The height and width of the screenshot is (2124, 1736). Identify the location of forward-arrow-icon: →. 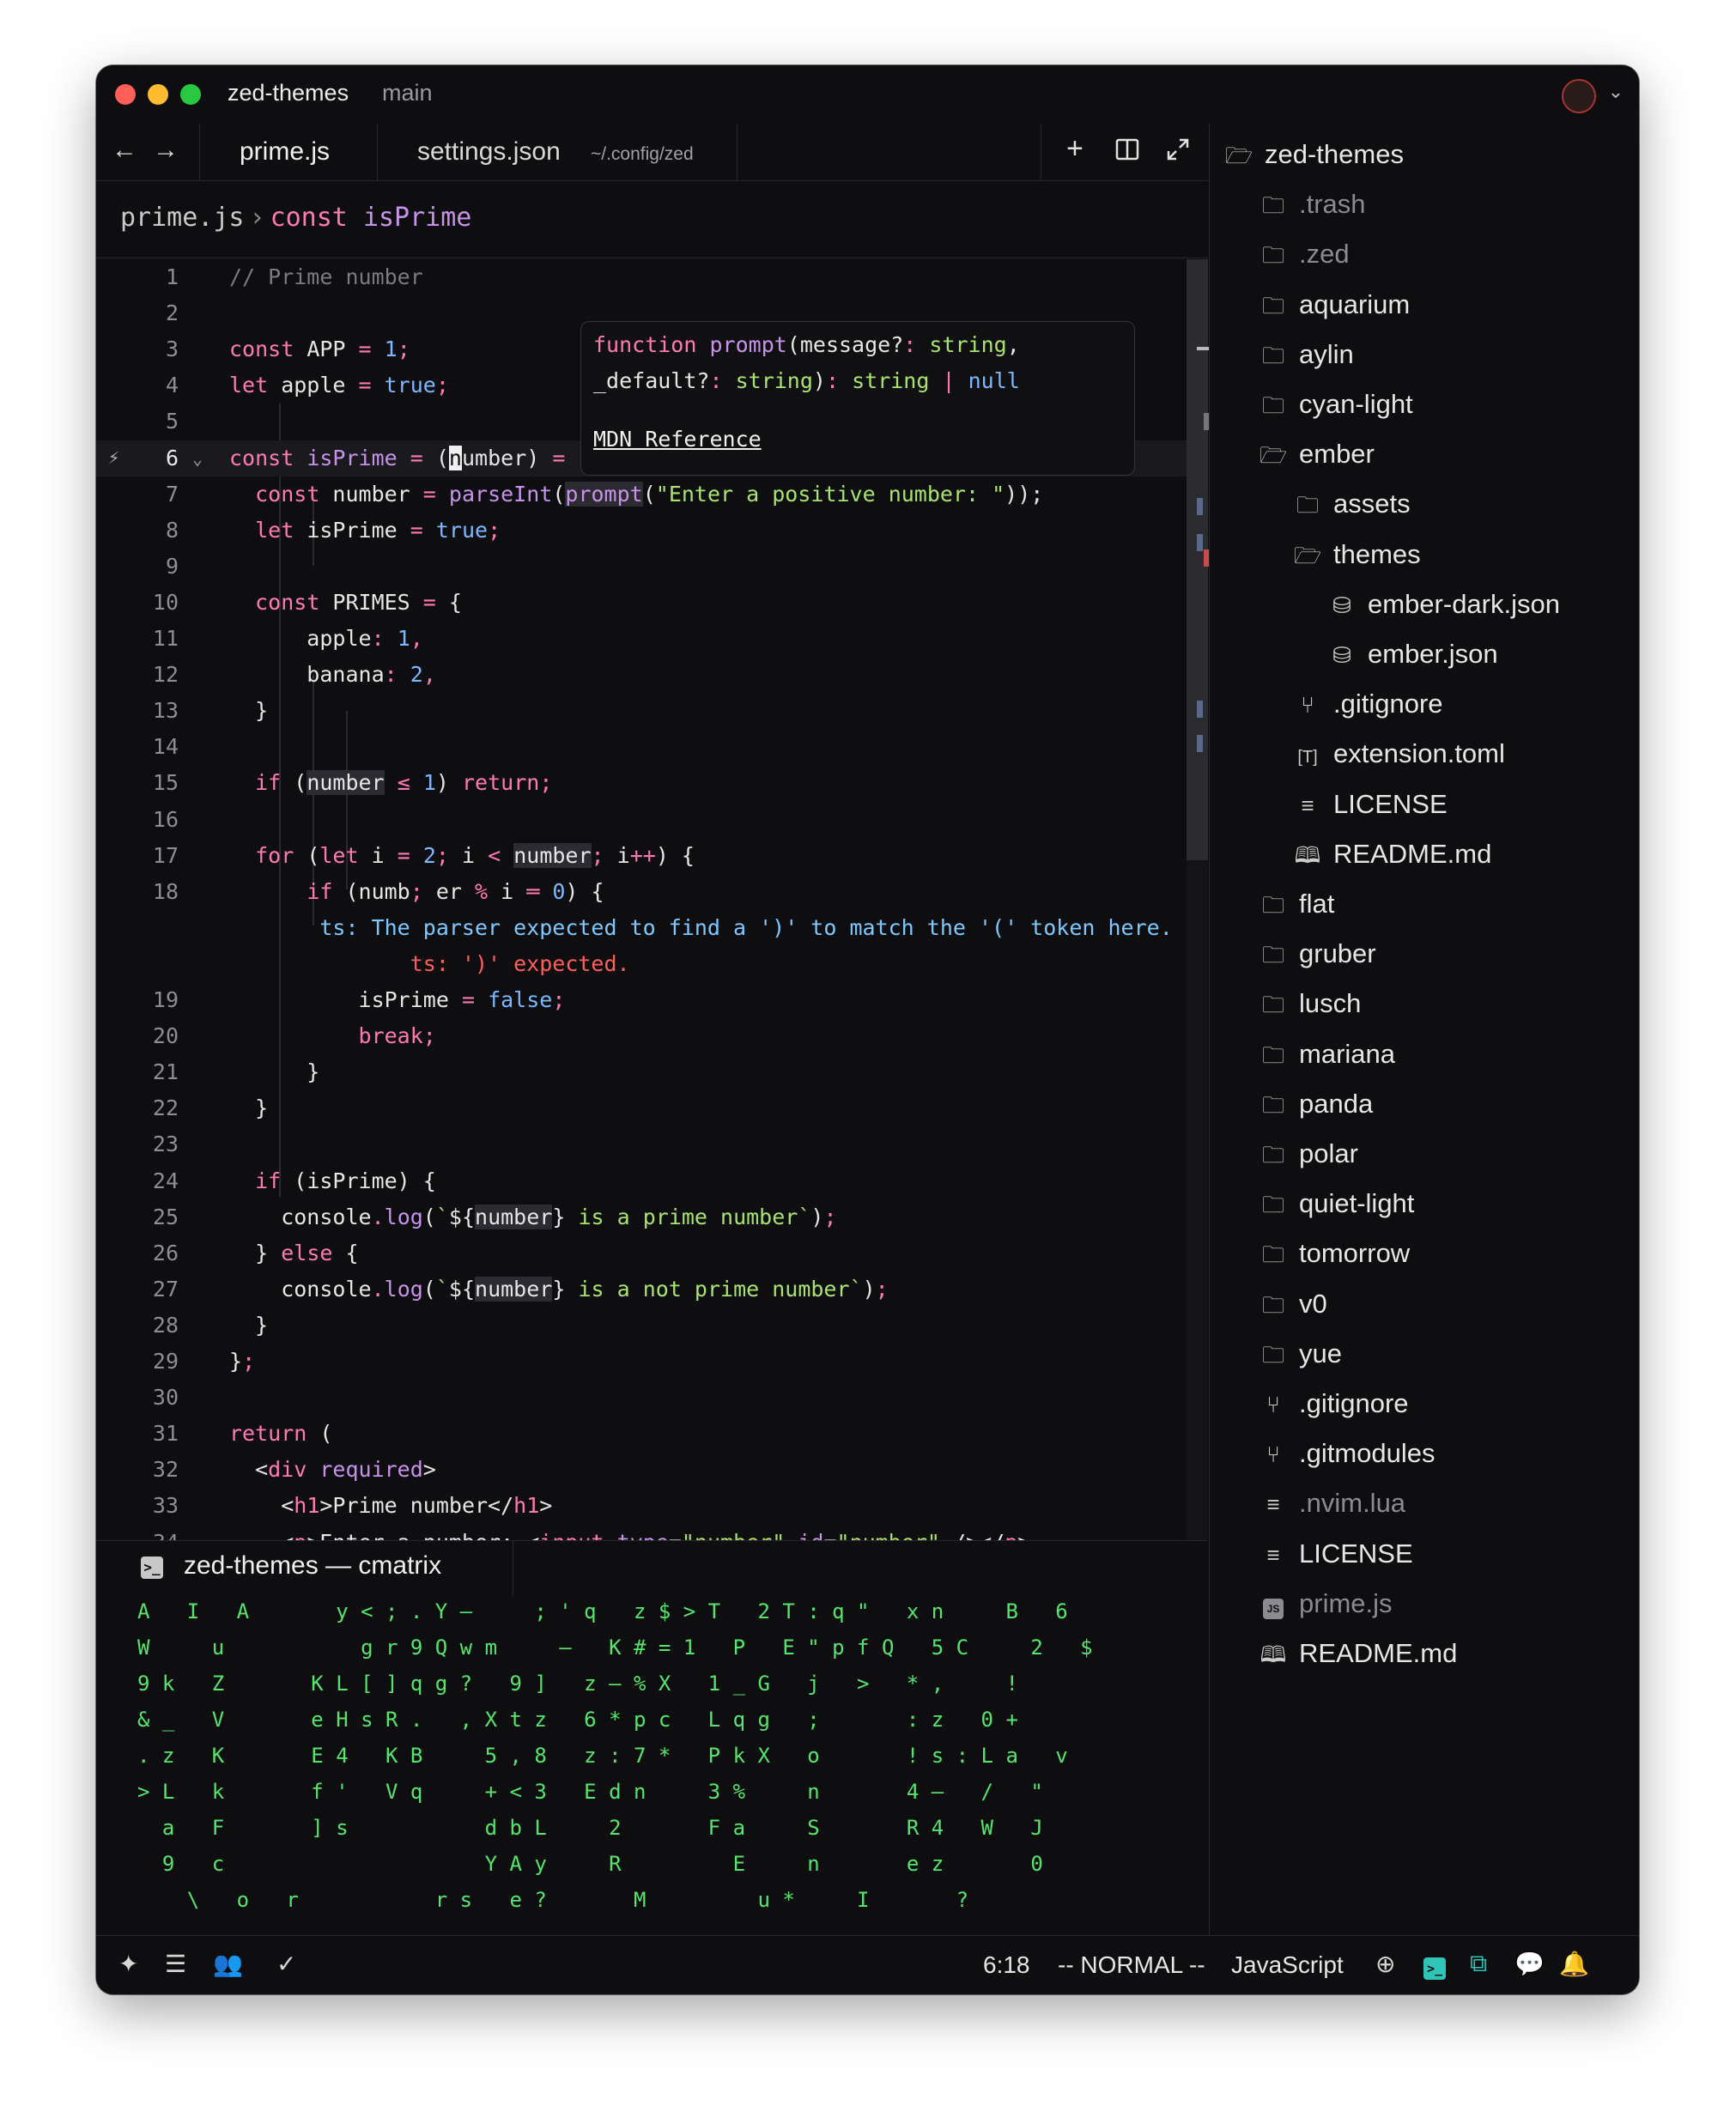
(166, 150).